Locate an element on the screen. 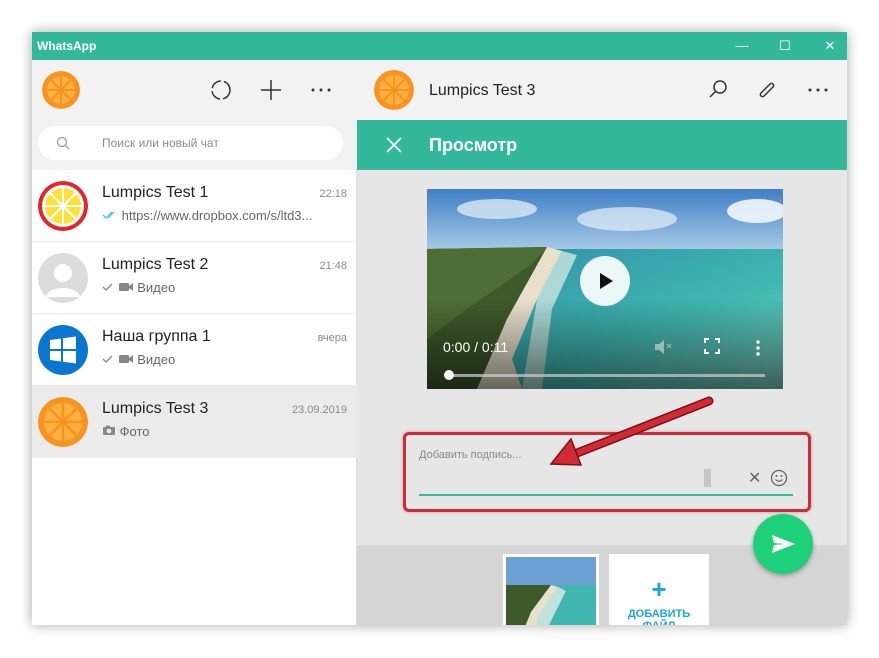 The height and width of the screenshot is (658, 879). plus-icon is located at coordinates (271, 90).